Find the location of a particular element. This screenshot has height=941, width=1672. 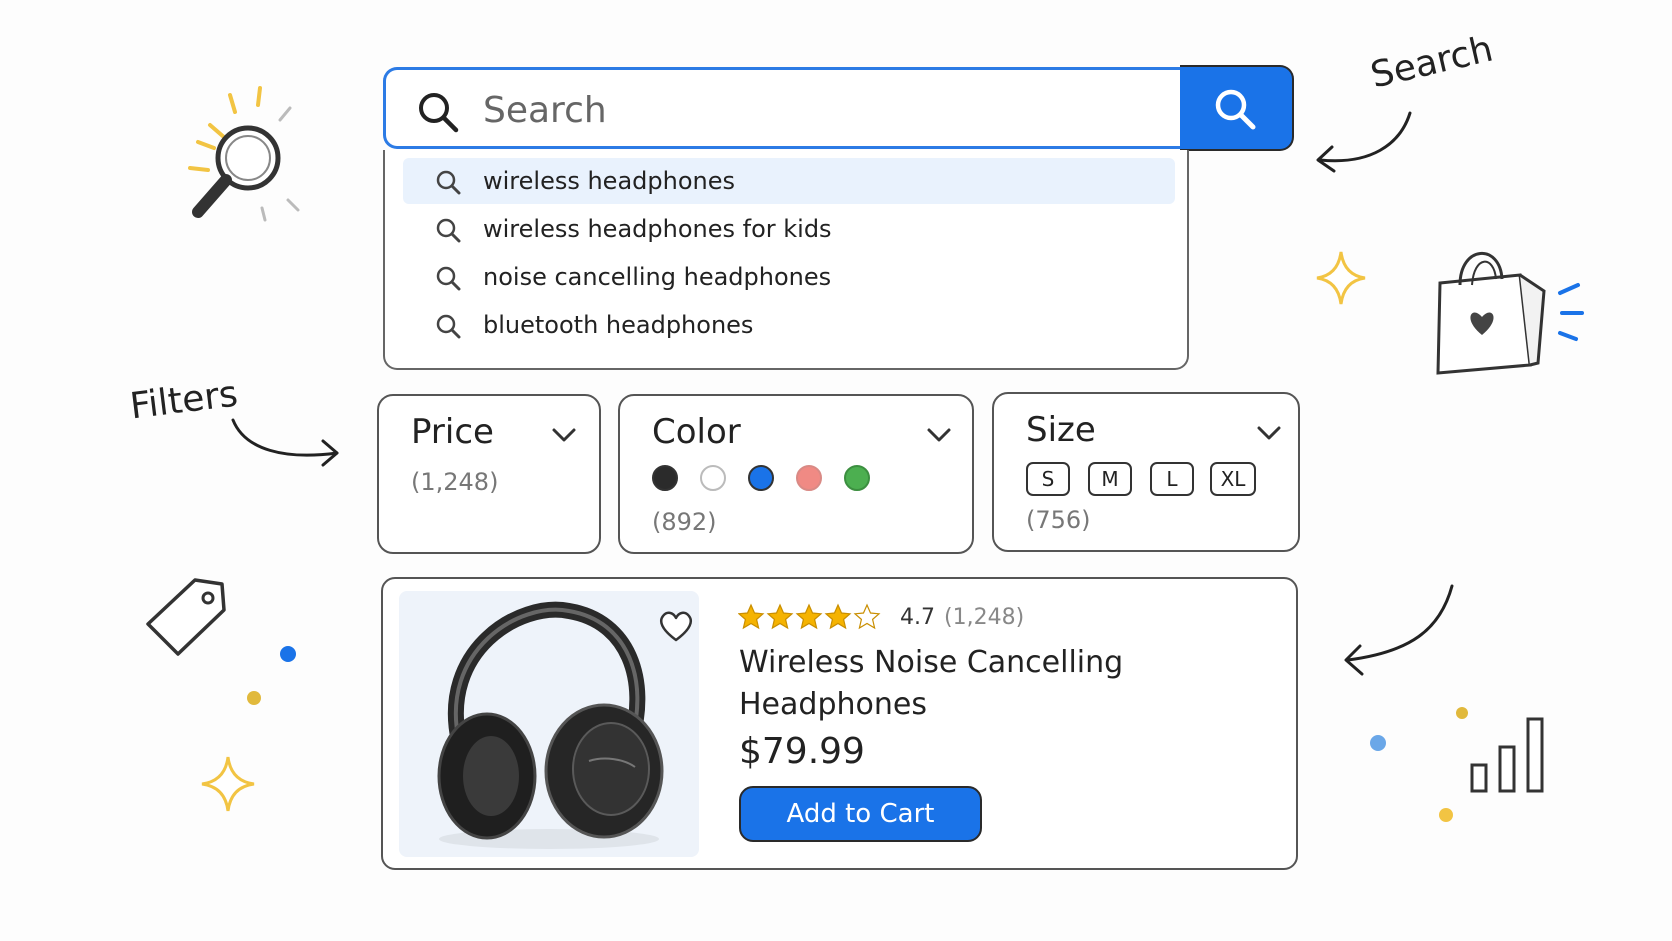

magnifier-doodle-icon is located at coordinates (244, 154).